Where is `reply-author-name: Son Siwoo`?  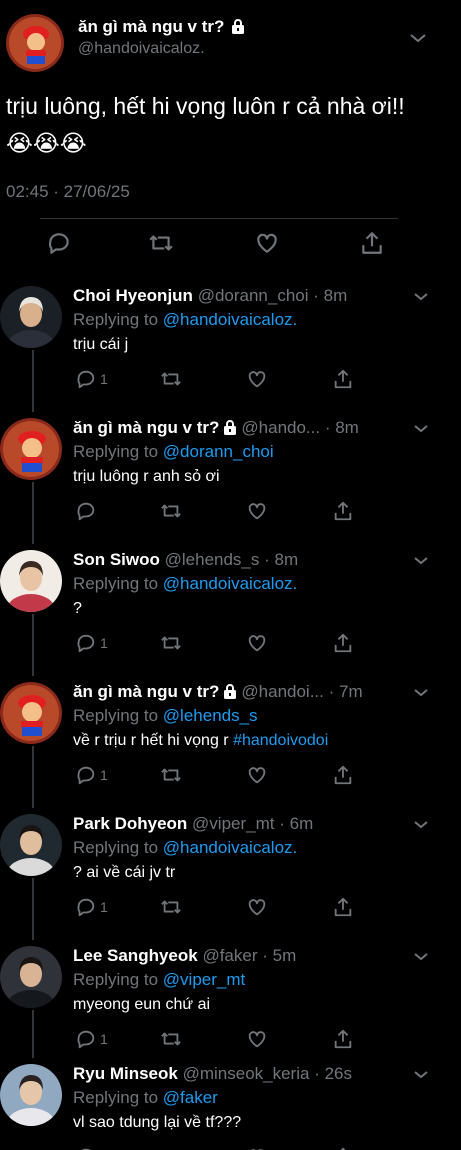
reply-author-name: Son Siwoo is located at coordinates (116, 559).